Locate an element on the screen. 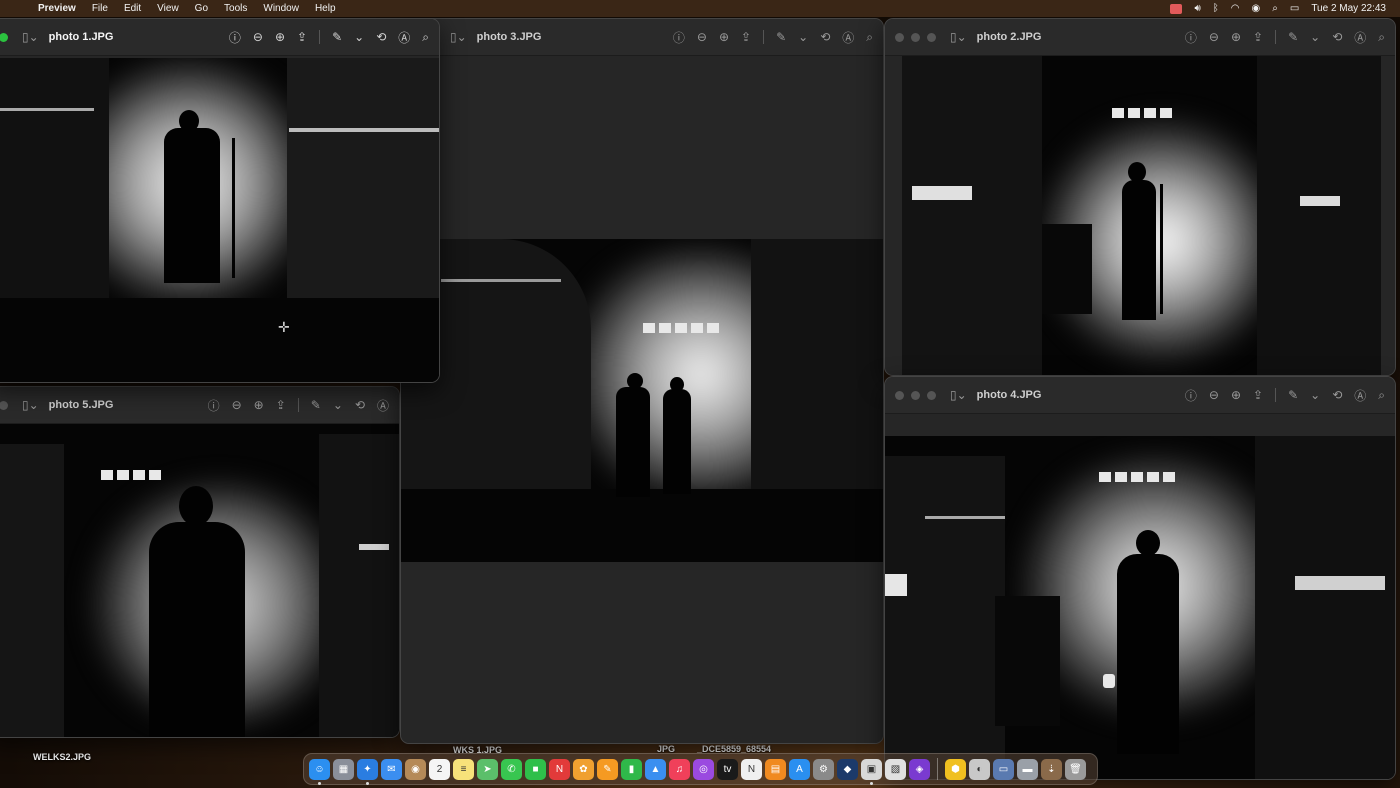  dock-preview-icon: ▣ is located at coordinates (871, 771).